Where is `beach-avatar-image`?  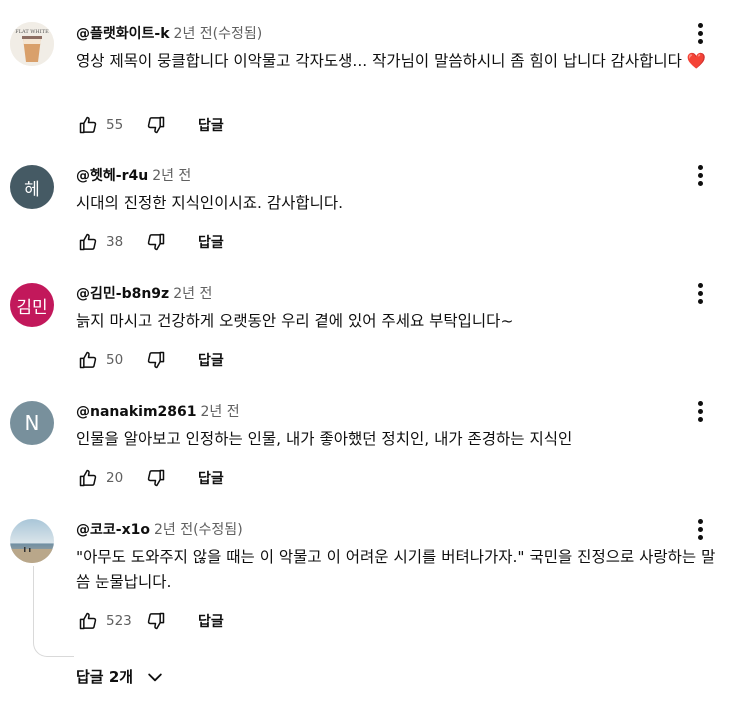
beach-avatar-image is located at coordinates (32, 541).